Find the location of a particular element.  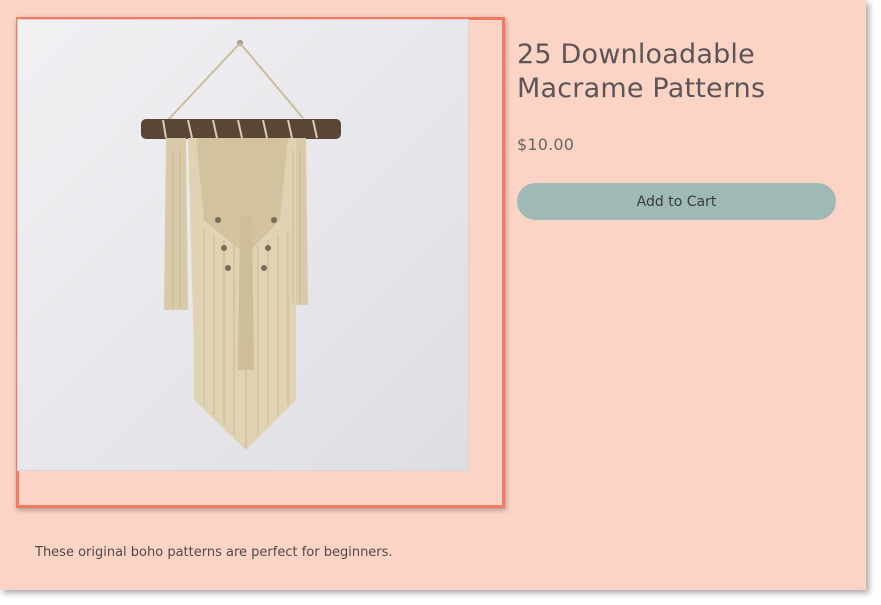

product-title: 25 Downloadable Macrame Patterns is located at coordinates (641, 71).